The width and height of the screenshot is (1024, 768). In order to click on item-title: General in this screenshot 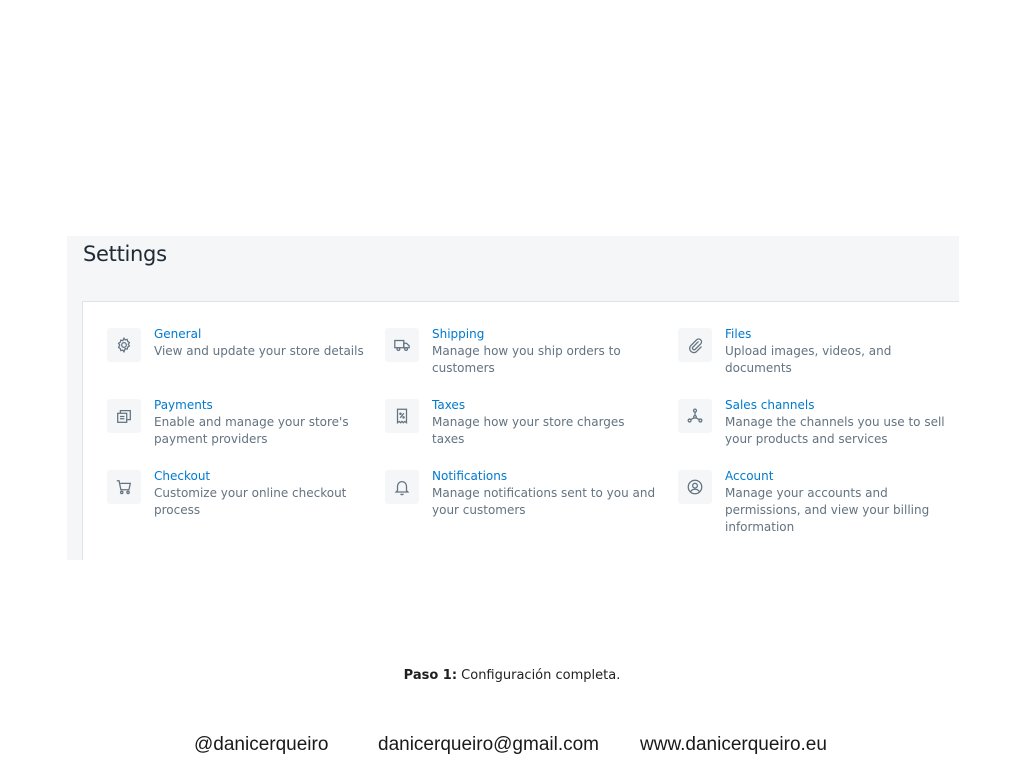, I will do `click(178, 334)`.